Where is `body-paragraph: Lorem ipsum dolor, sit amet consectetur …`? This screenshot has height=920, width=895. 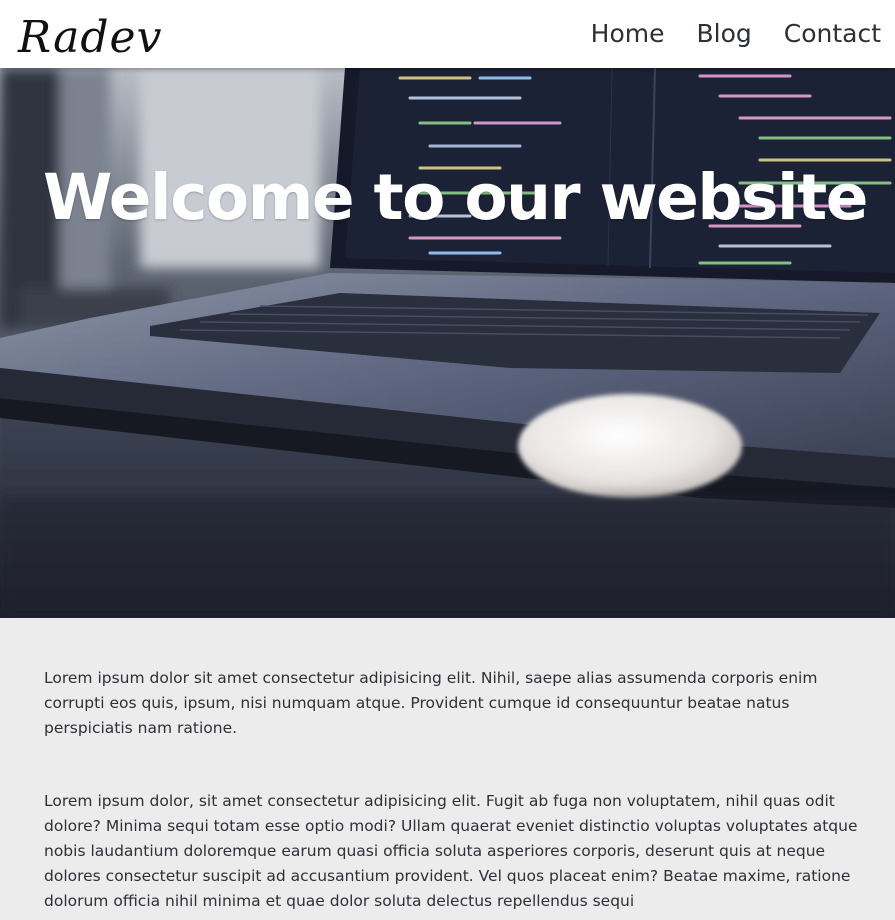
body-paragraph: Lorem ipsum dolor, sit amet consectetur … is located at coordinates (451, 851).